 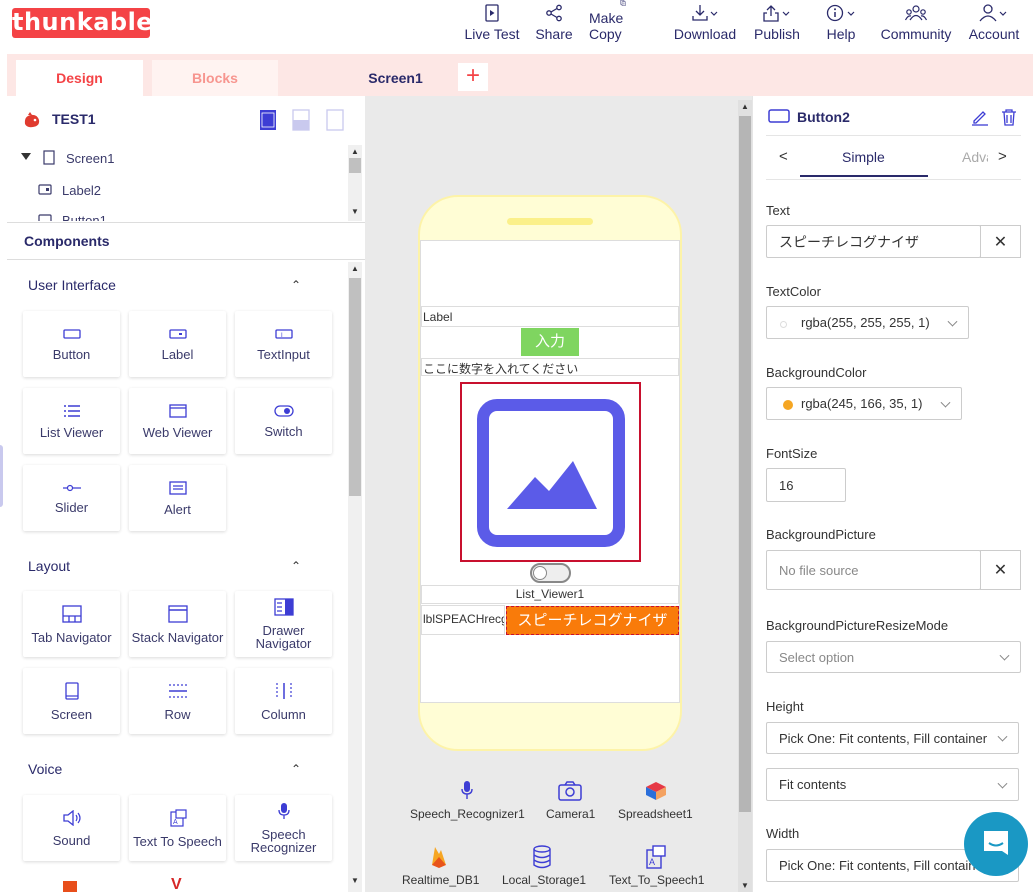 What do you see at coordinates (71, 624) in the screenshot?
I see `component-tab-navigator: Tab Navigator` at bounding box center [71, 624].